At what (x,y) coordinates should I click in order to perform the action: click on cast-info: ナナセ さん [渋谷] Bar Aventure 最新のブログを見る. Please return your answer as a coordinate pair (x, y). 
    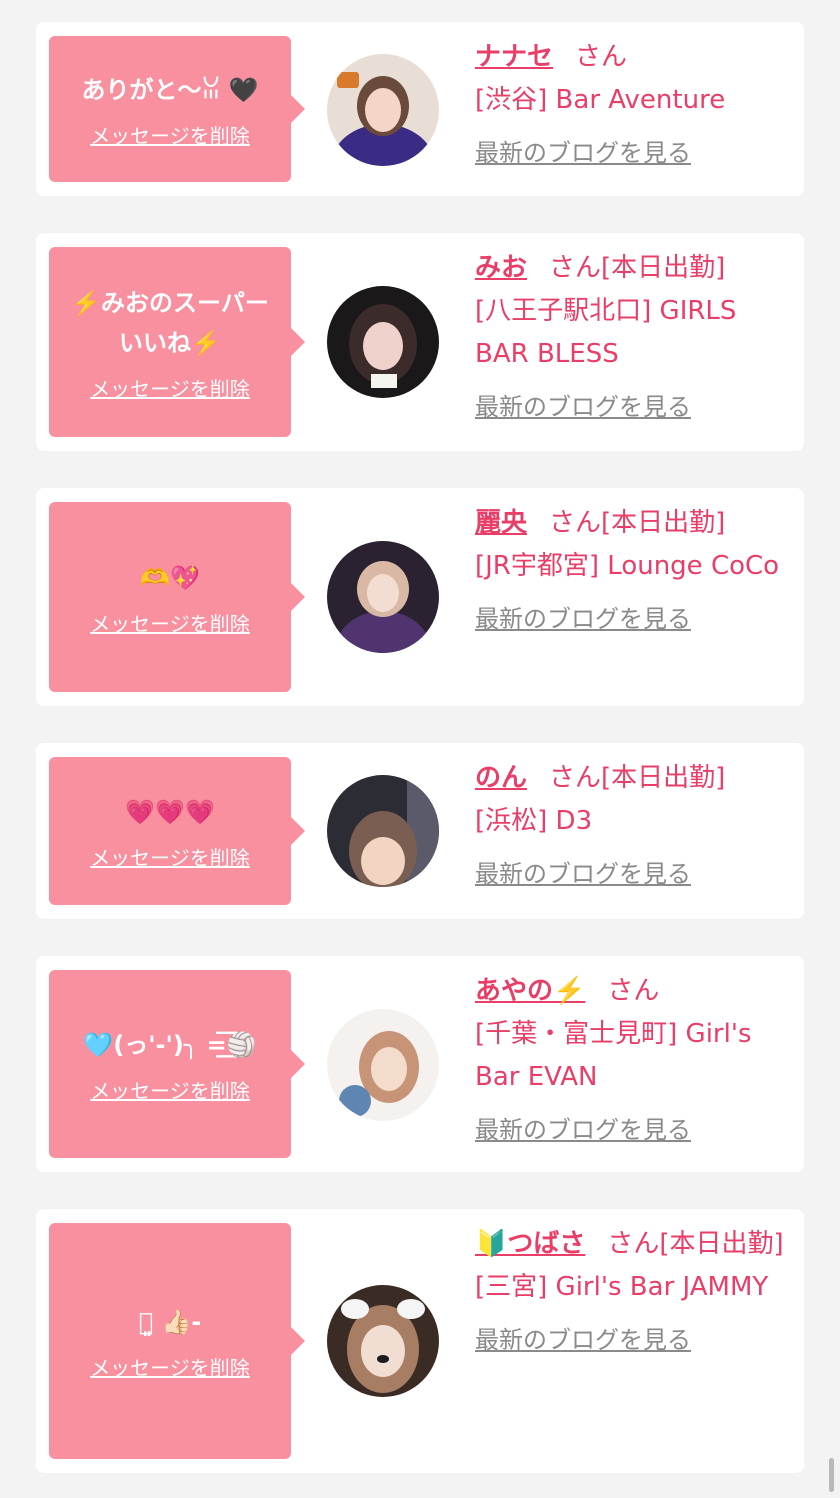
    Looking at the image, I should click on (635, 105).